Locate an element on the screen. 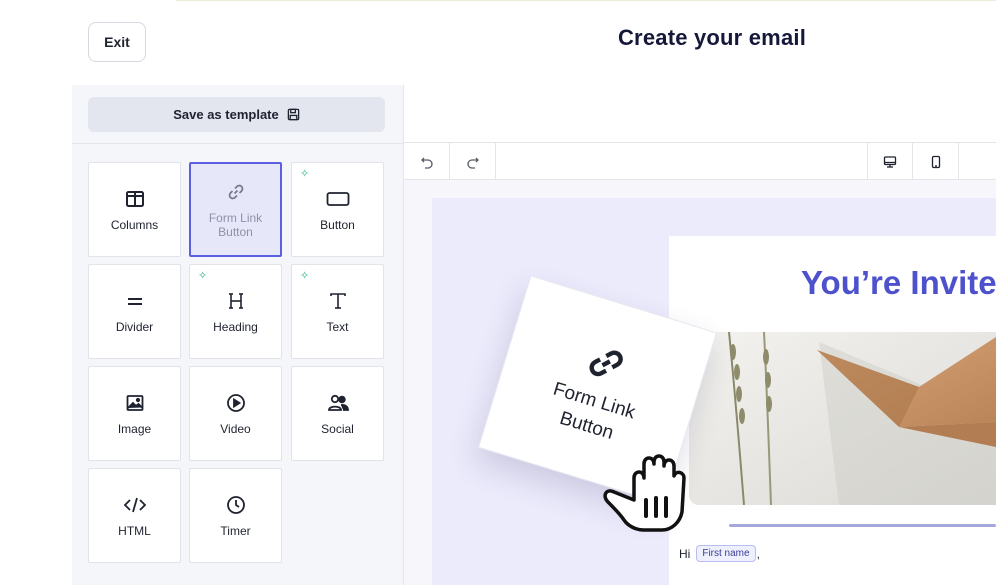 The height and width of the screenshot is (585, 996). button-icon is located at coordinates (337, 198).